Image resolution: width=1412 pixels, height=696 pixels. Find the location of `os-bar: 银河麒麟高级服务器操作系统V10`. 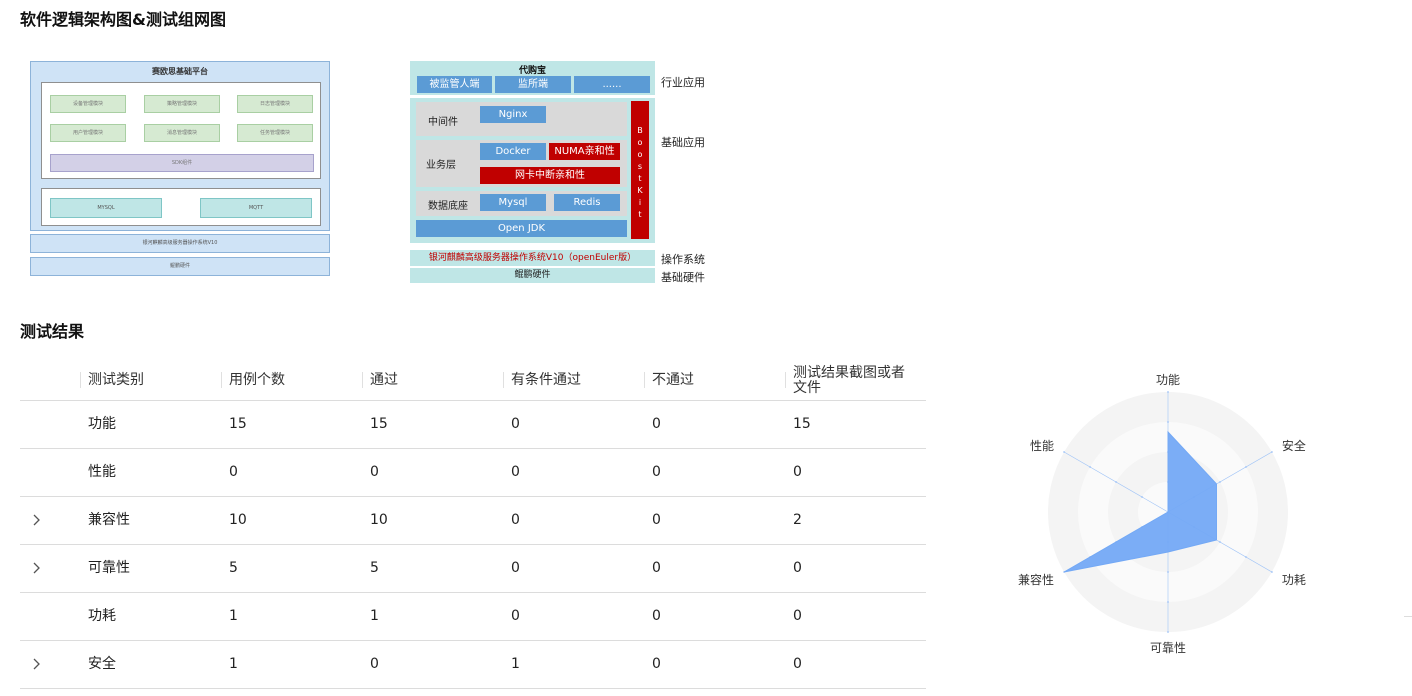

os-bar: 银河麒麟高级服务器操作系统V10 is located at coordinates (180, 243).